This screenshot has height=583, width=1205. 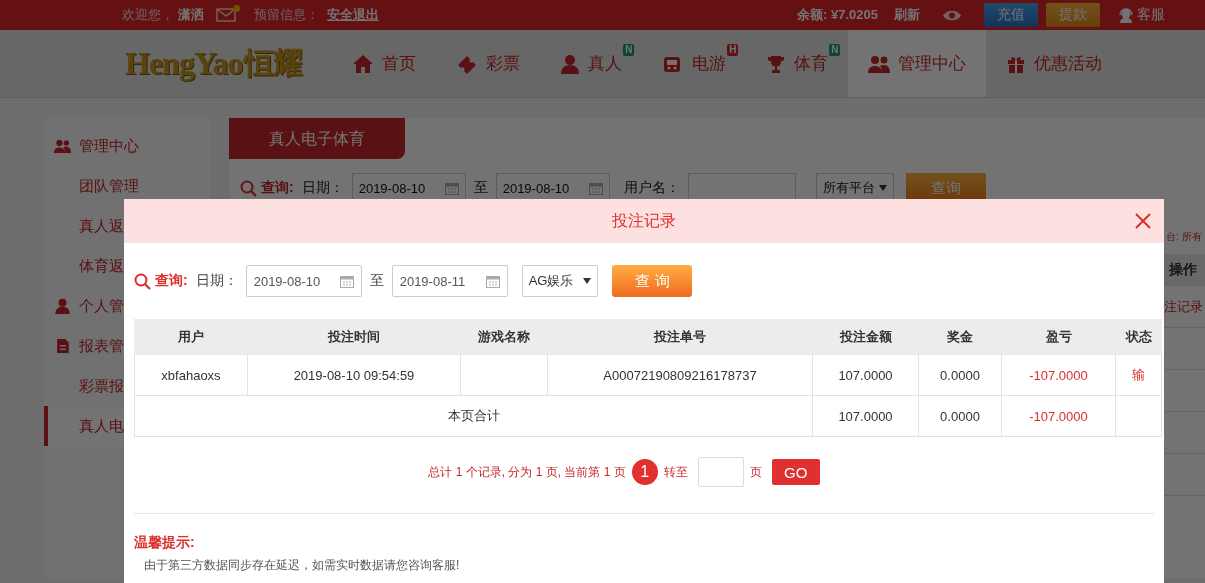 What do you see at coordinates (302, 565) in the screenshot?
I see `tips-text: 由于第三方数据同步存在延迟，如需实时数据请您咨询客服!` at bounding box center [302, 565].